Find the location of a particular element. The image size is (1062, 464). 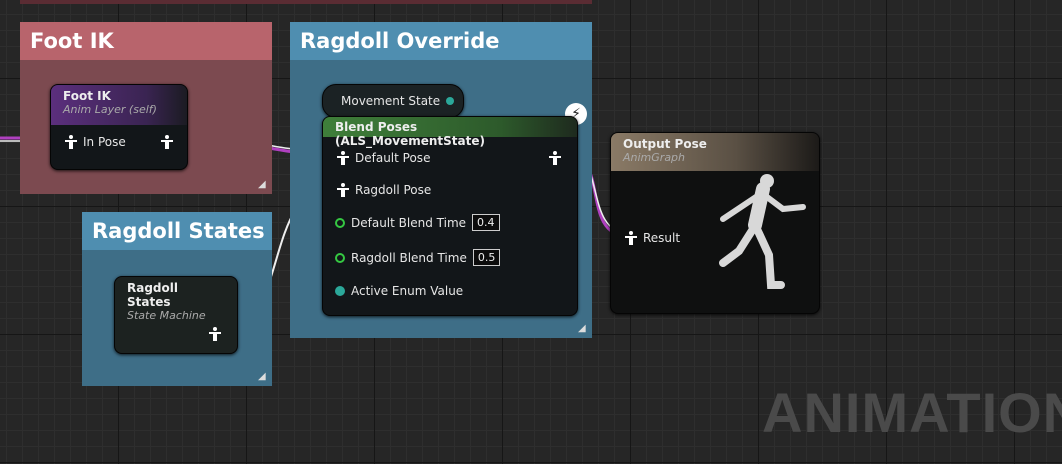

pin-default-blend-time: Default Blend Time 0.4 is located at coordinates (417, 222).